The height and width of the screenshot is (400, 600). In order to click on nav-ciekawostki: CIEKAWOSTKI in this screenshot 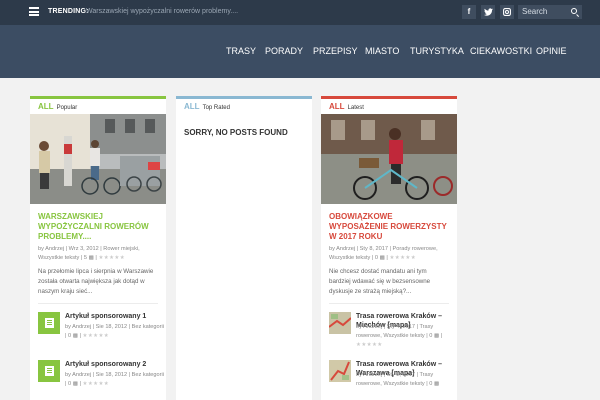, I will do `click(501, 51)`.